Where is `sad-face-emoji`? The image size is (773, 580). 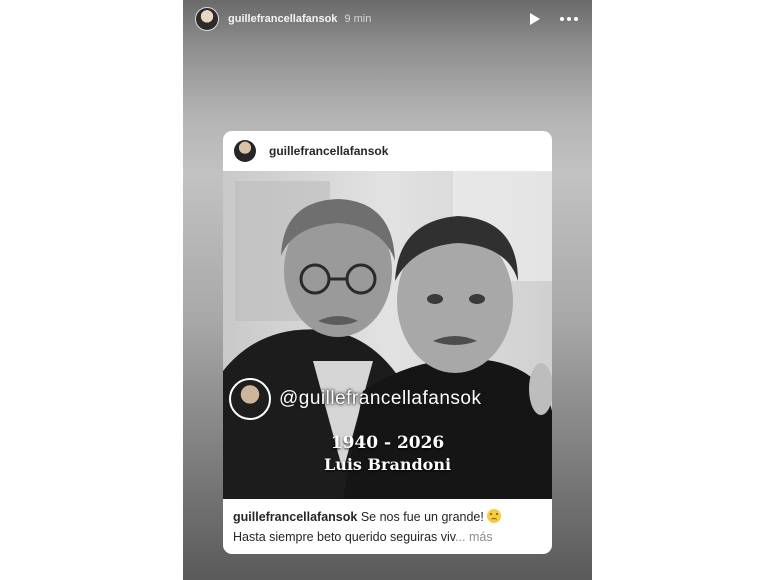 sad-face-emoji is located at coordinates (494, 516).